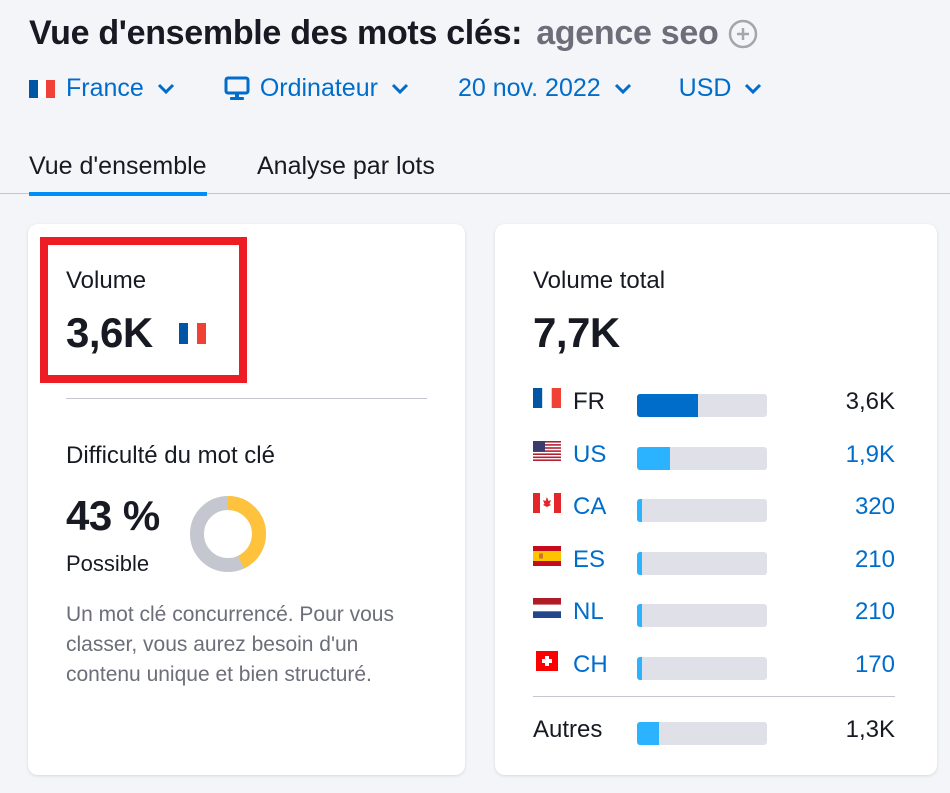 This screenshot has width=950, height=793. I want to click on country-row-others: Autres 1,3K, so click(714, 731).